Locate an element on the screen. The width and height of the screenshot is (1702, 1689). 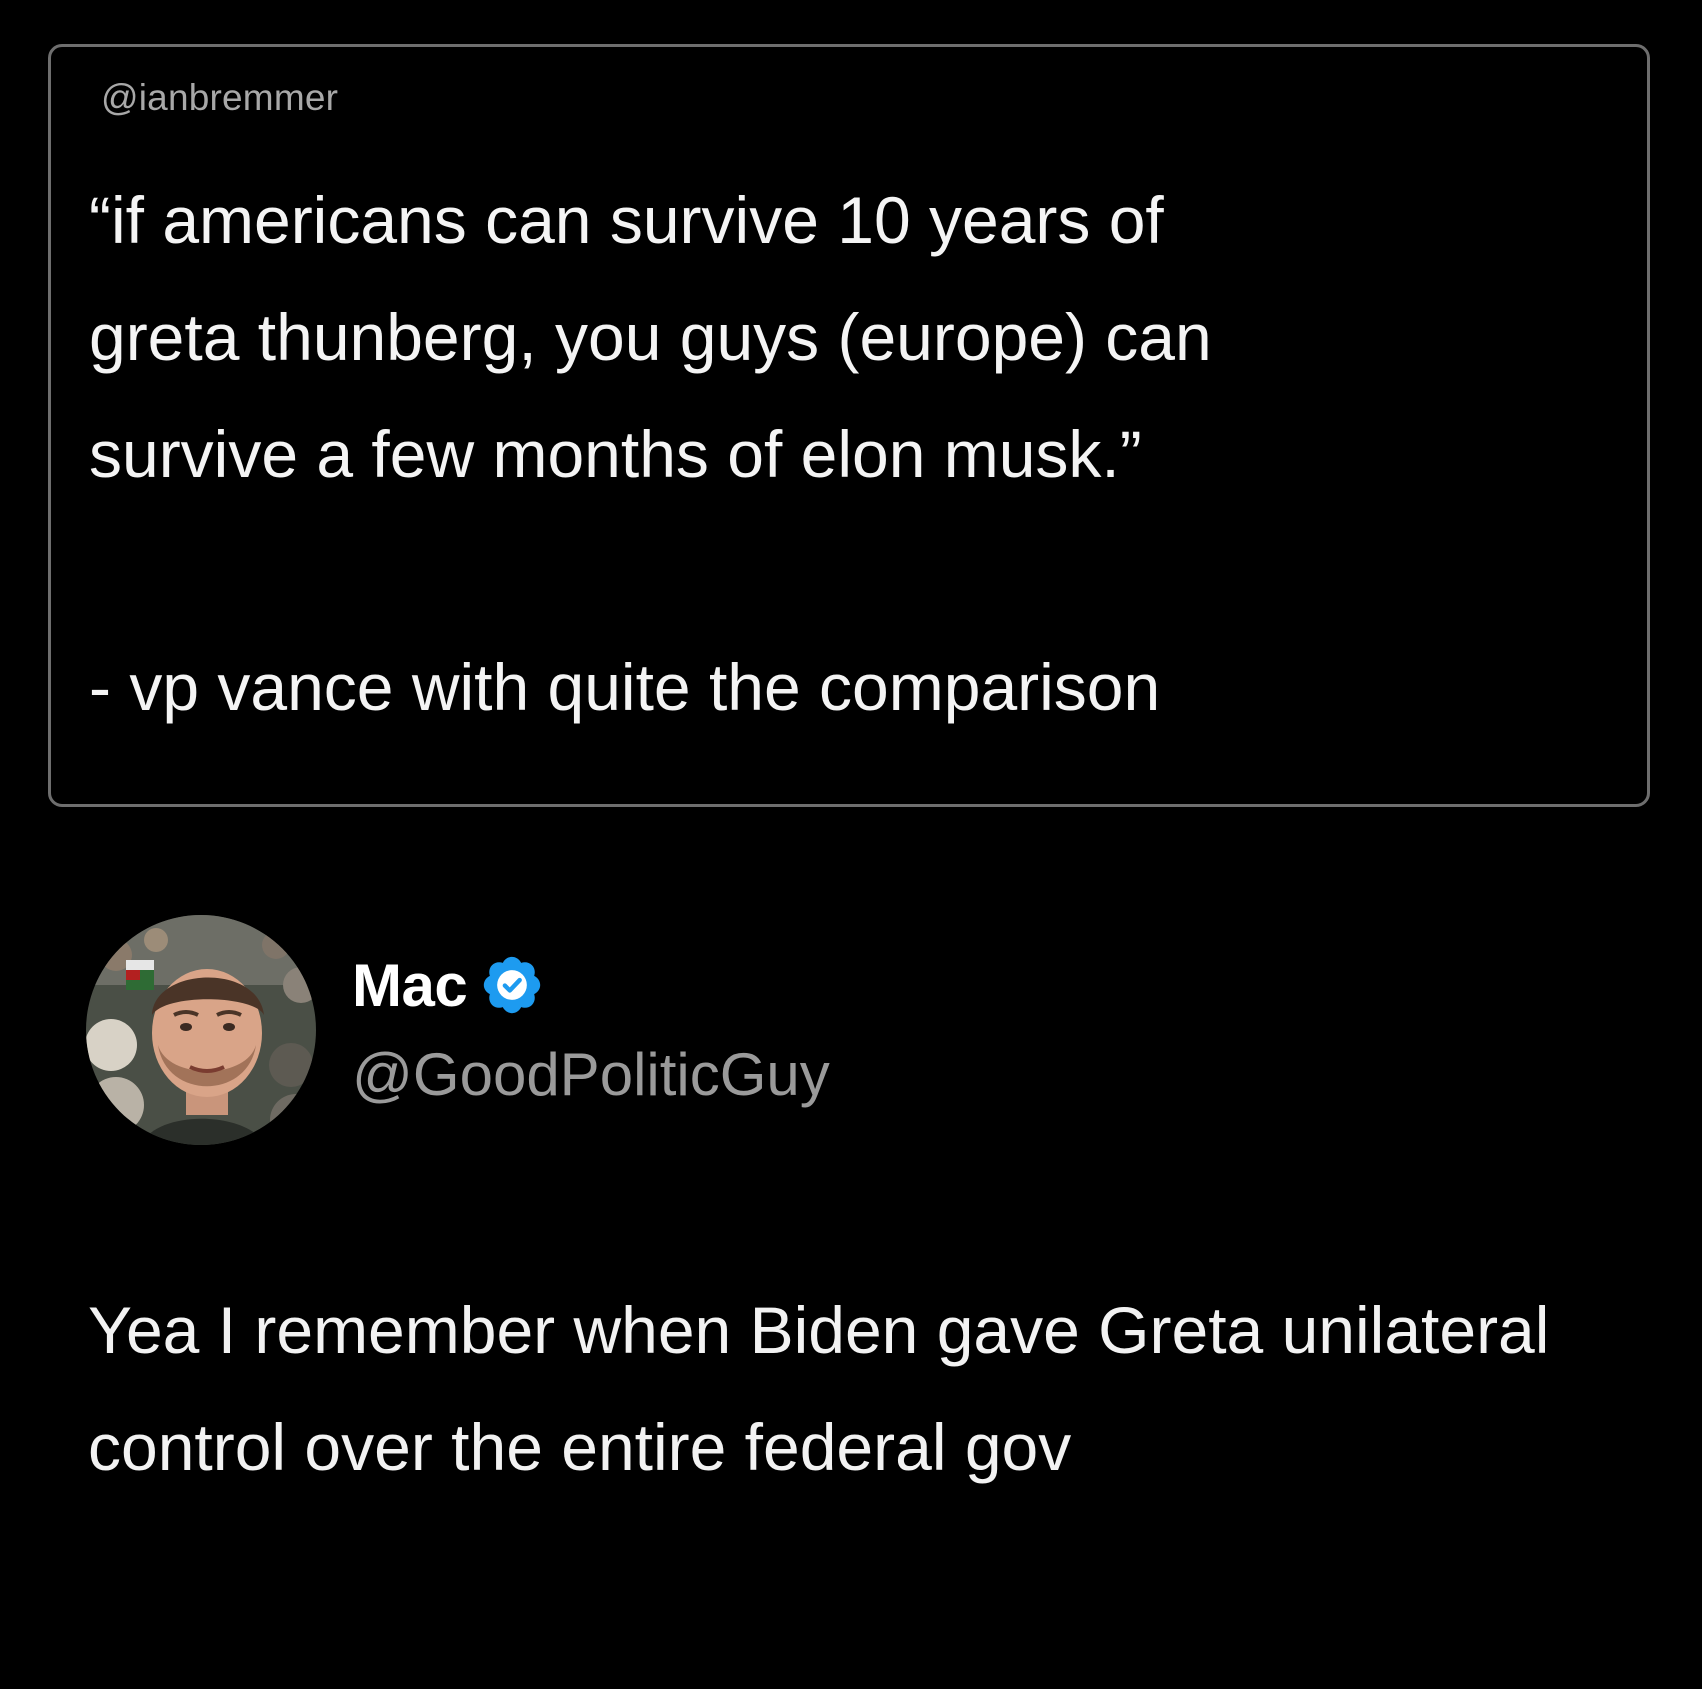
quoted-post-attribution: - vp vance with quite the comparison is located at coordinates (625, 687).